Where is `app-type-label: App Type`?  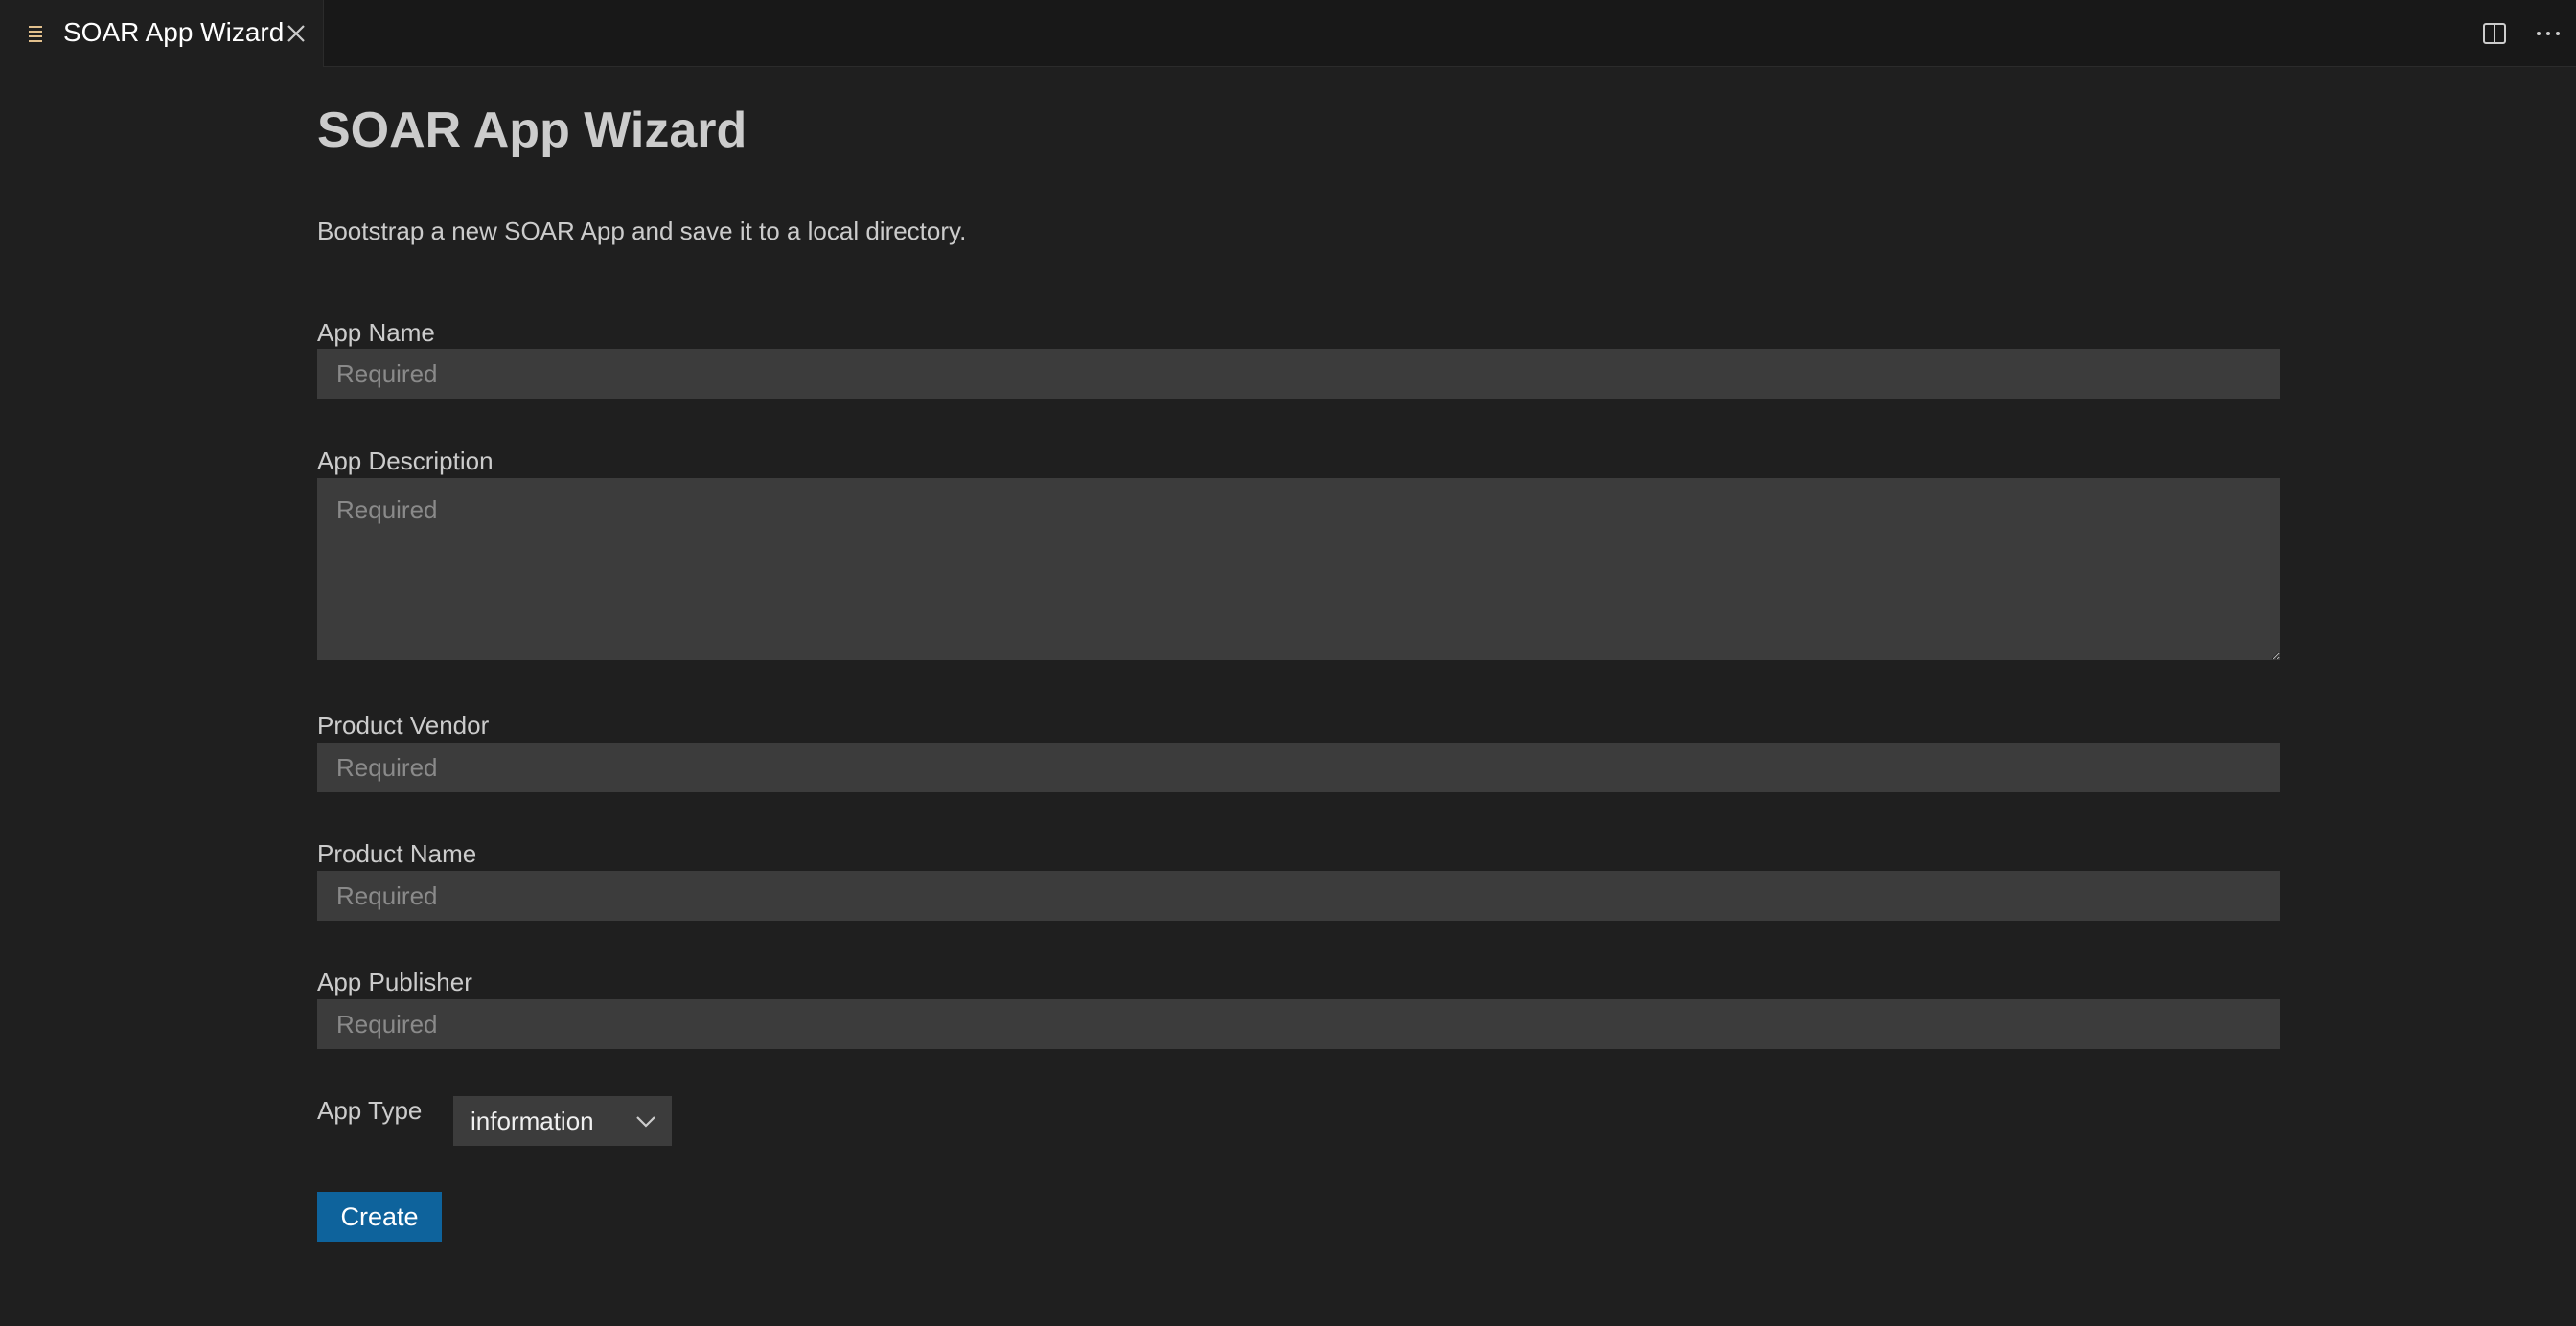 app-type-label: App Type is located at coordinates (370, 1110).